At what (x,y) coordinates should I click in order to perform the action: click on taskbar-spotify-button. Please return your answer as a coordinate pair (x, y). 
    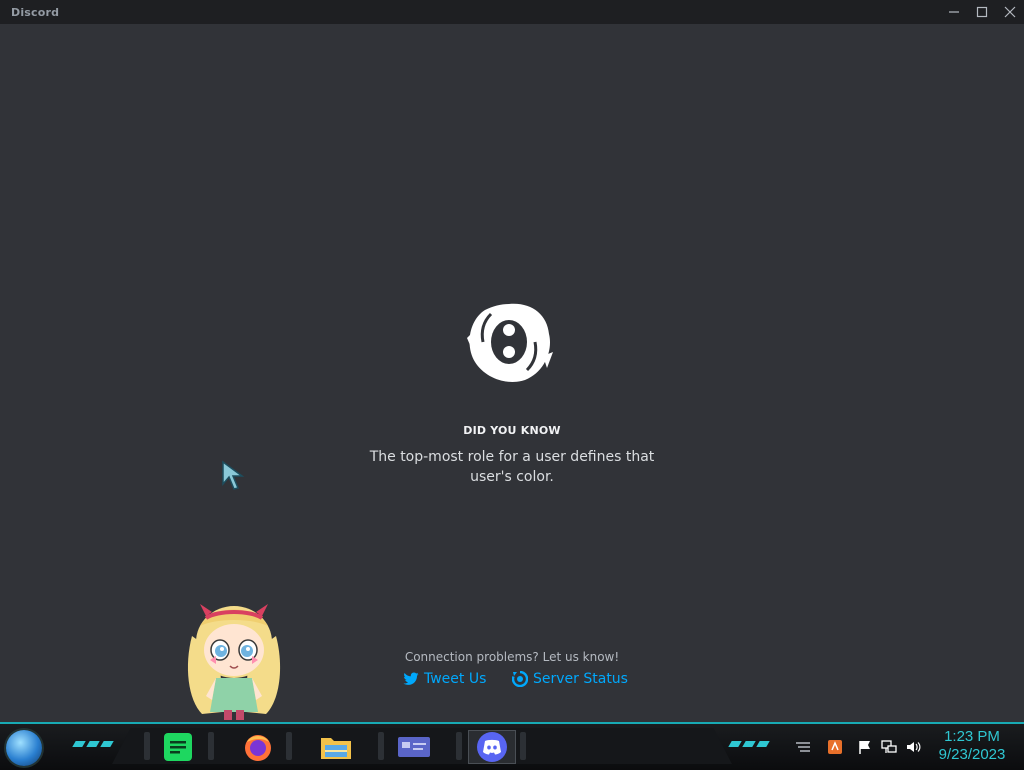
    Looking at the image, I should click on (178, 747).